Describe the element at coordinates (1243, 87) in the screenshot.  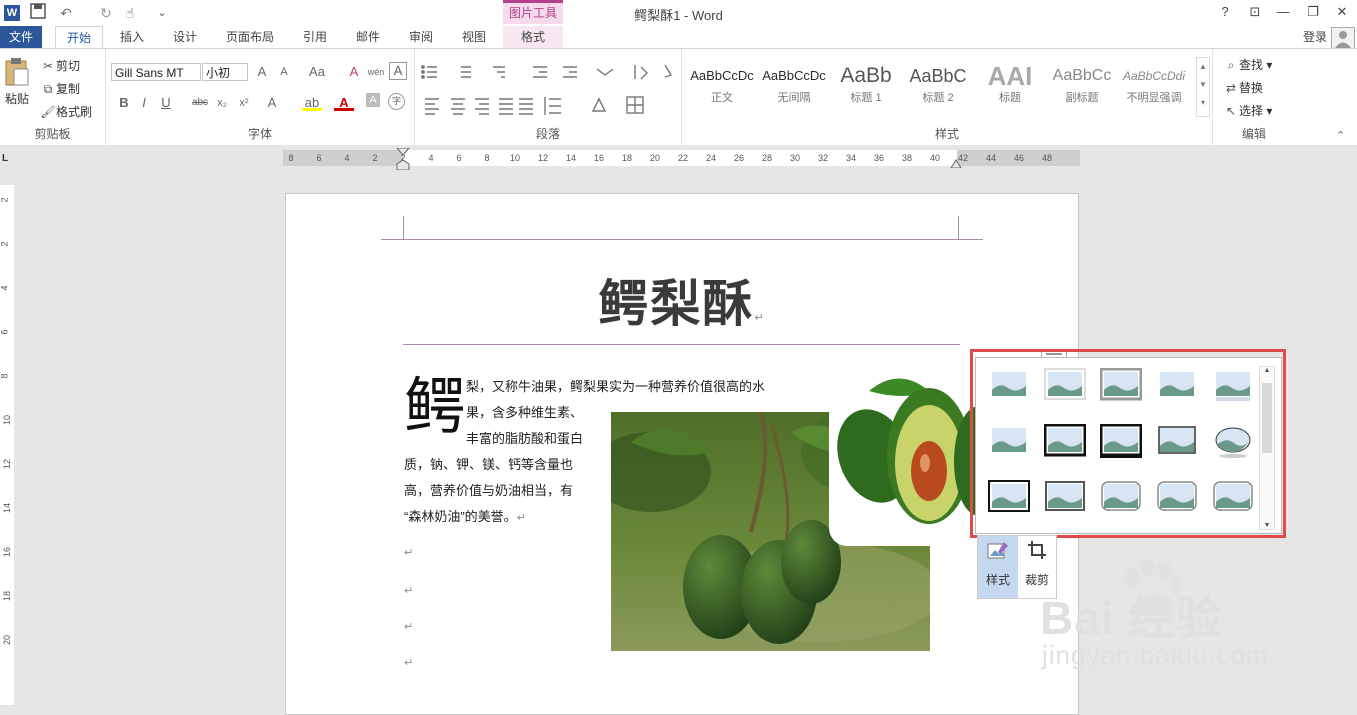
I see `replace-button: ⇄ 替换` at that location.